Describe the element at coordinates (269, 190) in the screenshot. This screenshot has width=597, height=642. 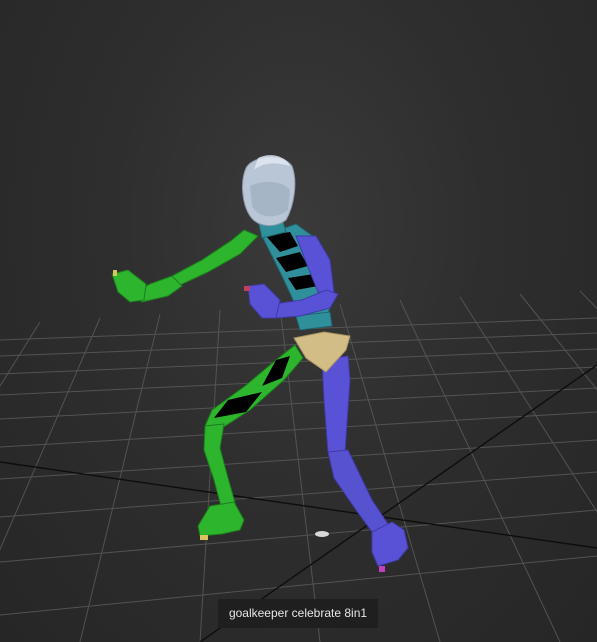
I see `head` at that location.